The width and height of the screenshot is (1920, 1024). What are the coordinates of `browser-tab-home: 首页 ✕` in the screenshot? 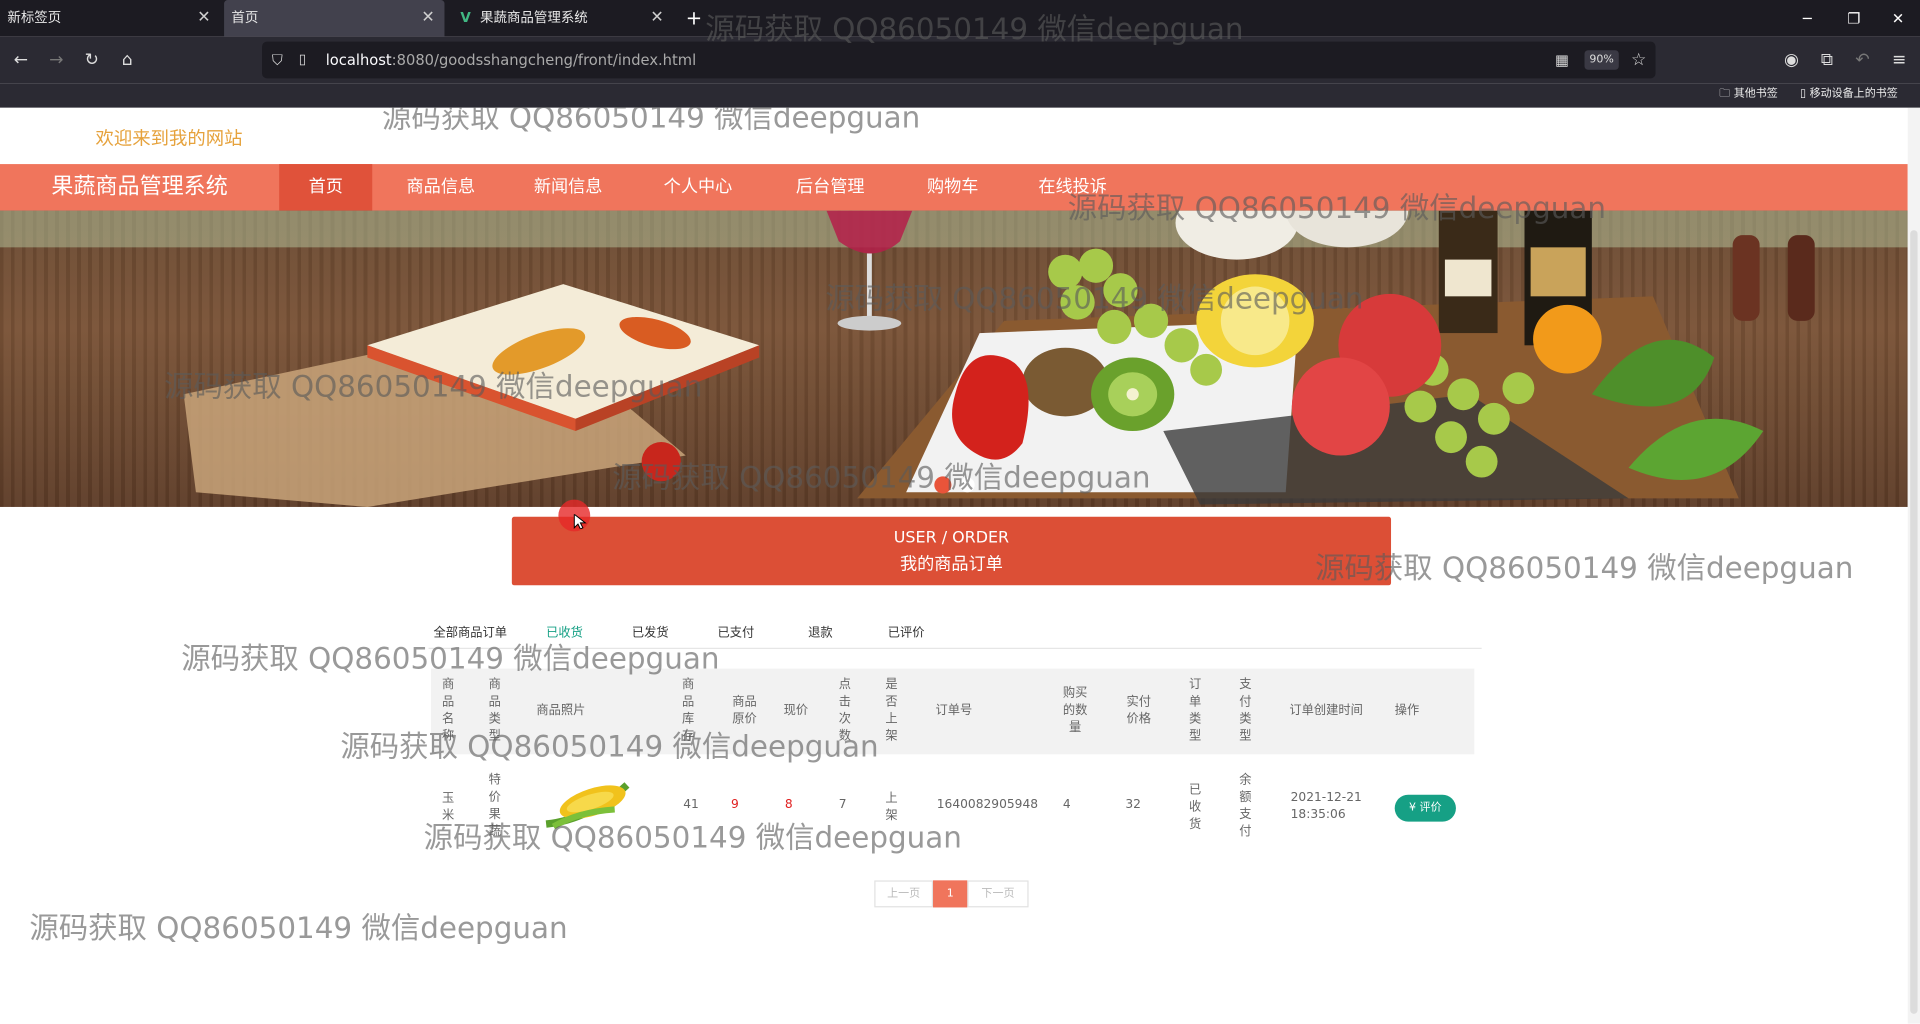 It's located at (334, 18).